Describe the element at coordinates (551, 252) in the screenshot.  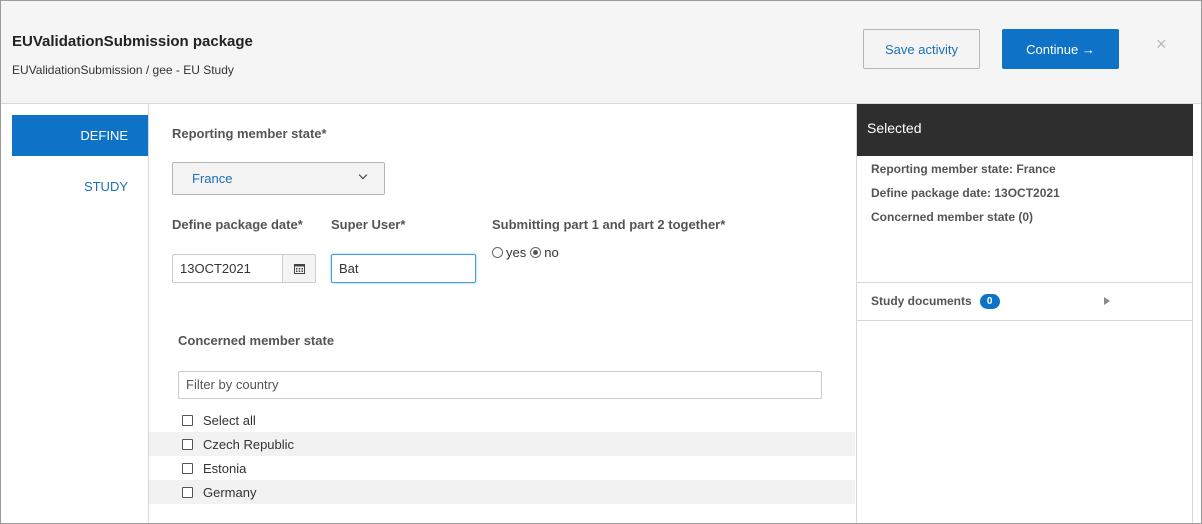
I see `radio-no-label: no` at that location.